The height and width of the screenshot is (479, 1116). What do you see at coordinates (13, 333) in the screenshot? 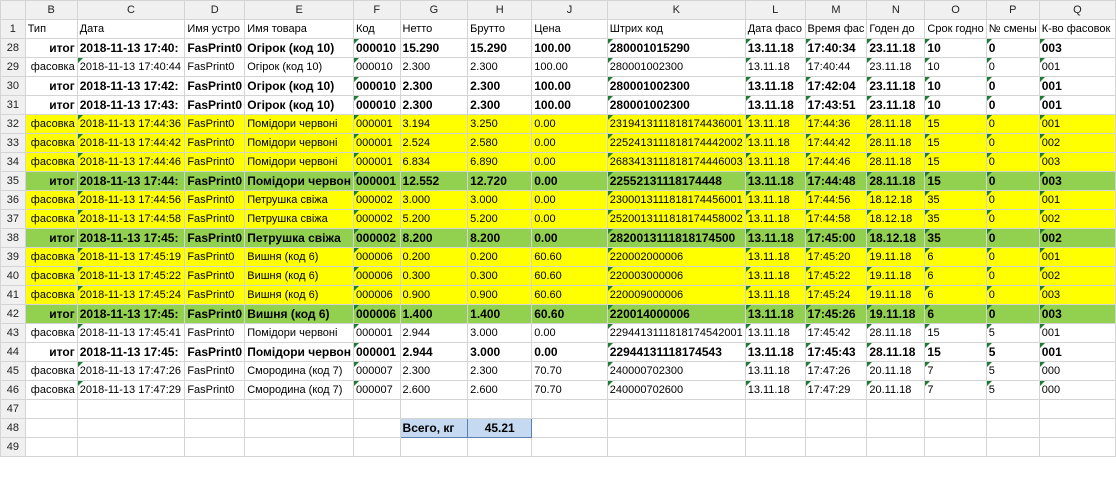
I see `row-header: 43` at bounding box center [13, 333].